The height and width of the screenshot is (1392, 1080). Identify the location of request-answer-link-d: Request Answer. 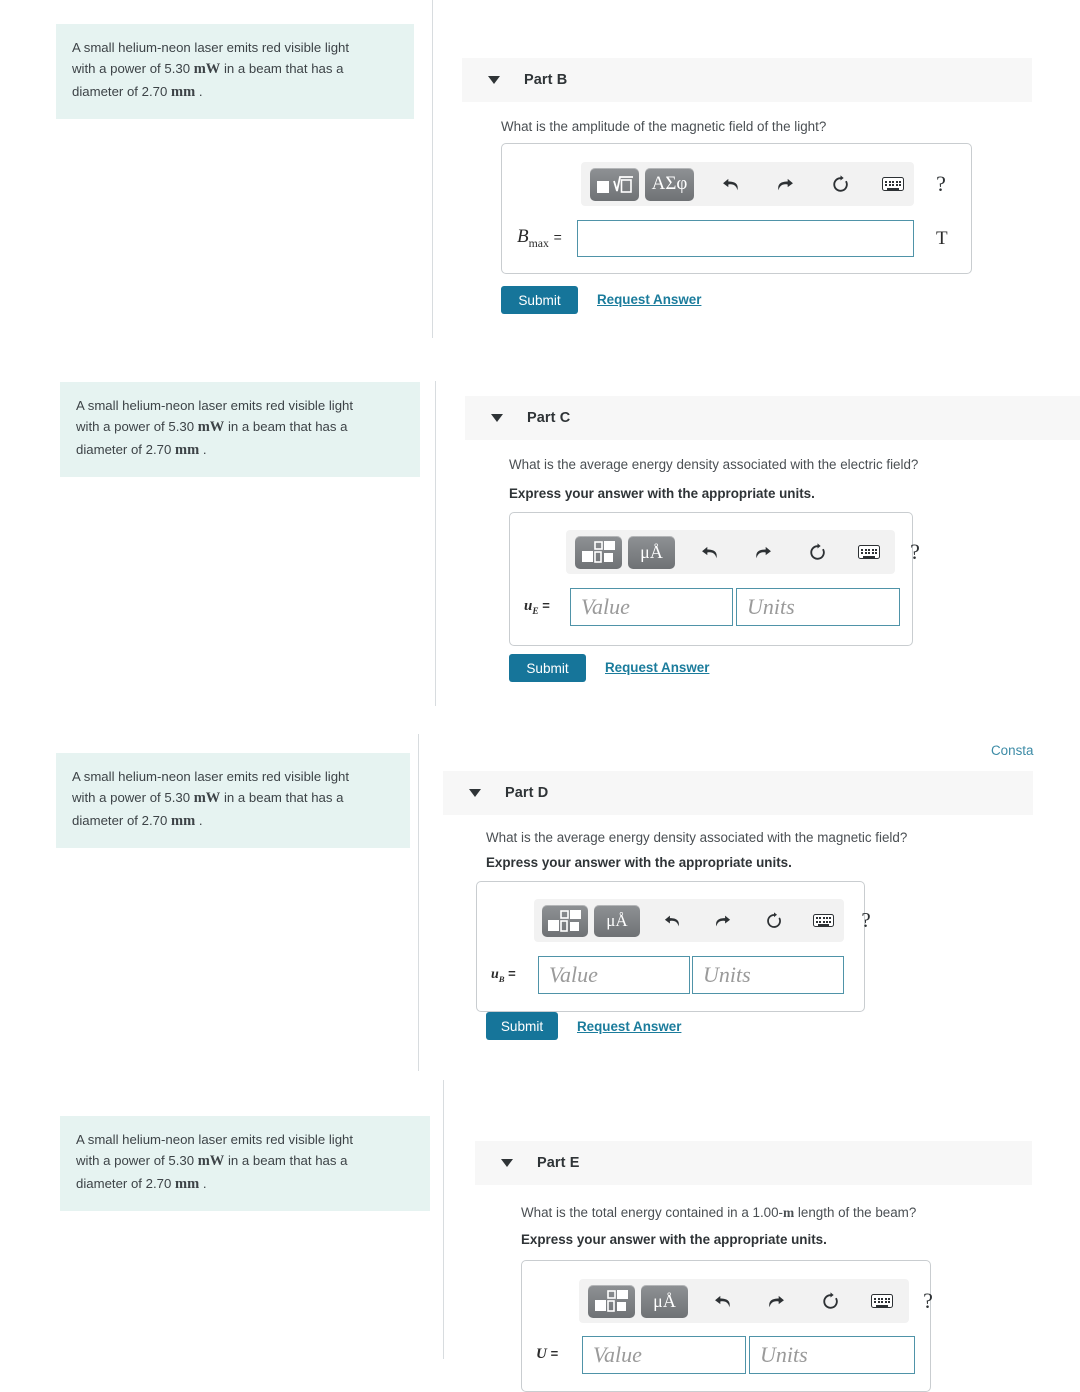
(629, 1026).